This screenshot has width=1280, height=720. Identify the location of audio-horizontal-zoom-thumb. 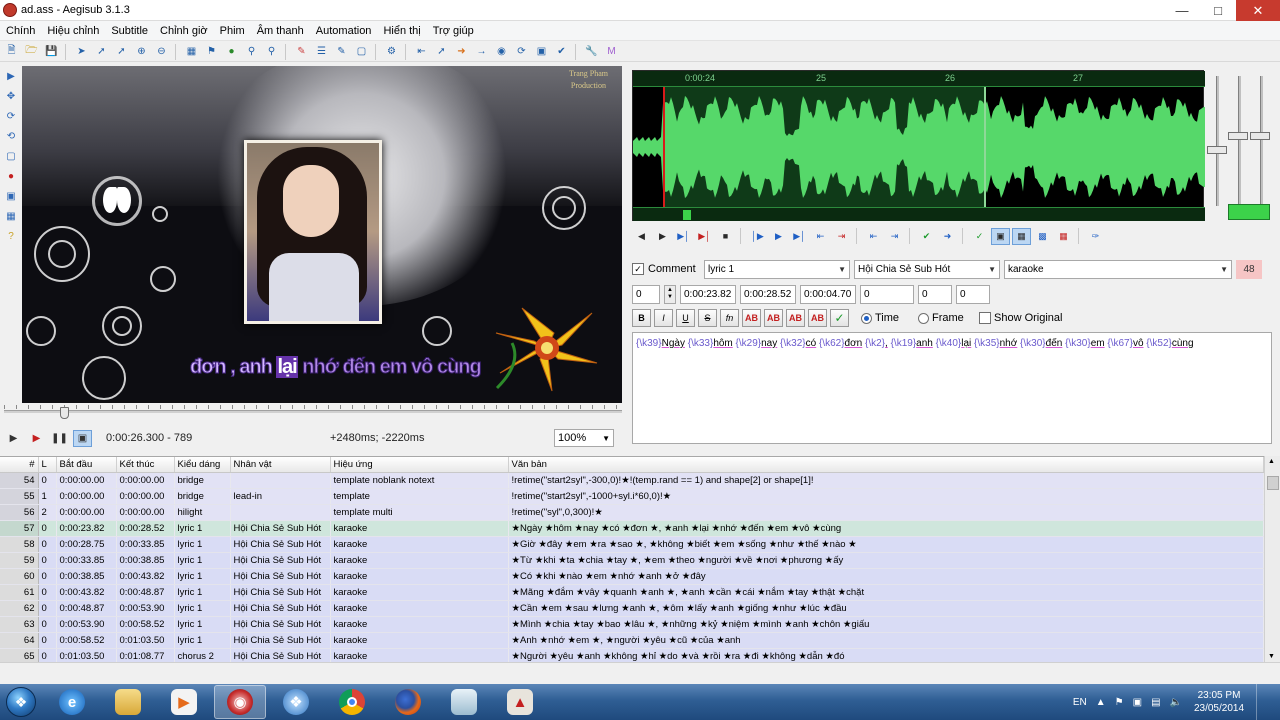
(1260, 136).